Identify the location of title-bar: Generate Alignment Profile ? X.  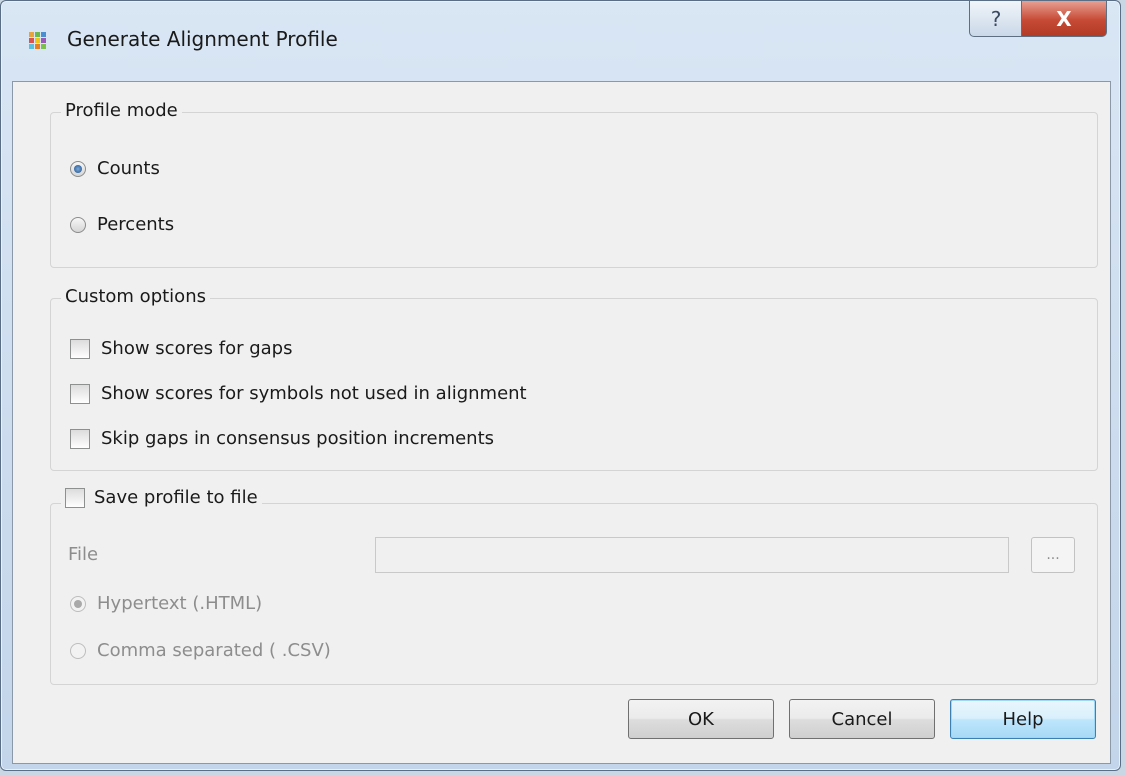
(560, 41).